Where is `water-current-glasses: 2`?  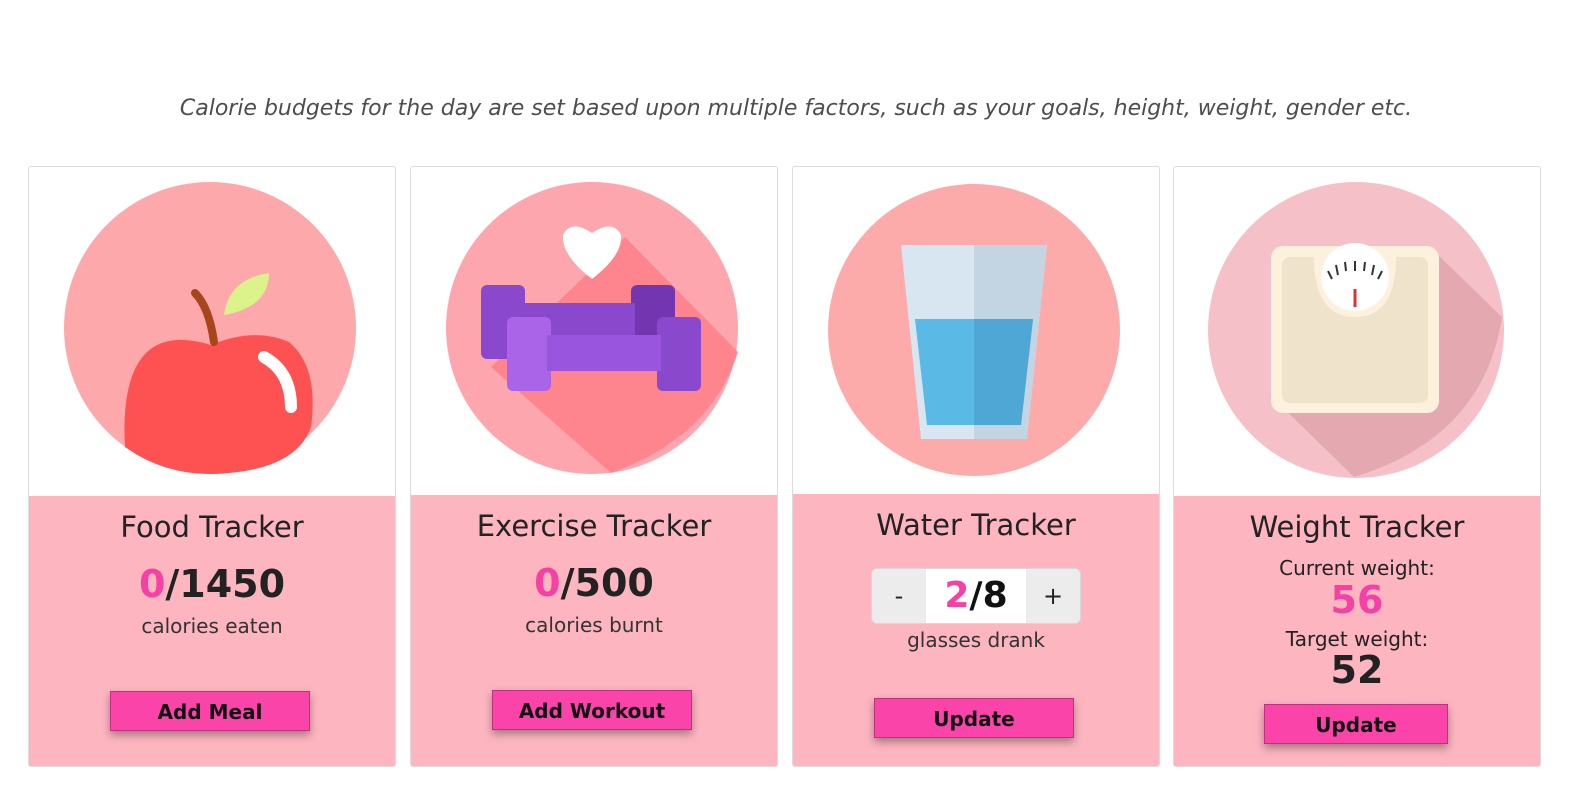 water-current-glasses: 2 is located at coordinates (957, 595).